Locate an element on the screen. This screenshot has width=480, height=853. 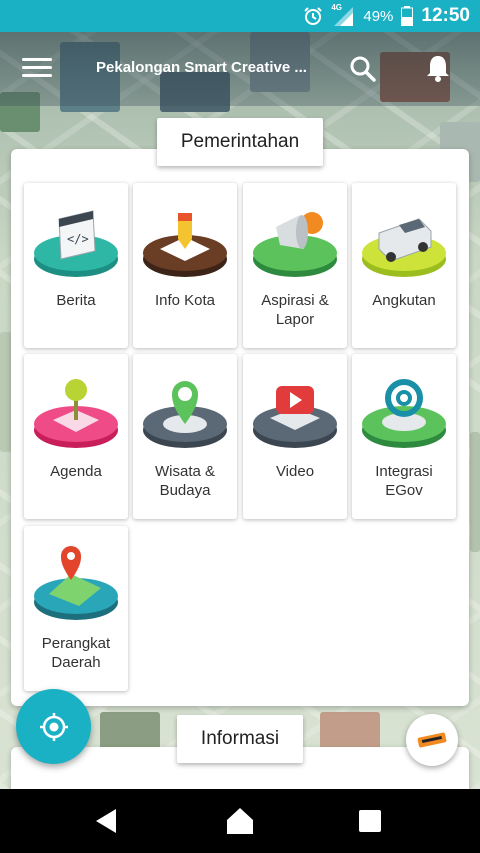
tile-video: Video is located at coordinates (295, 436).